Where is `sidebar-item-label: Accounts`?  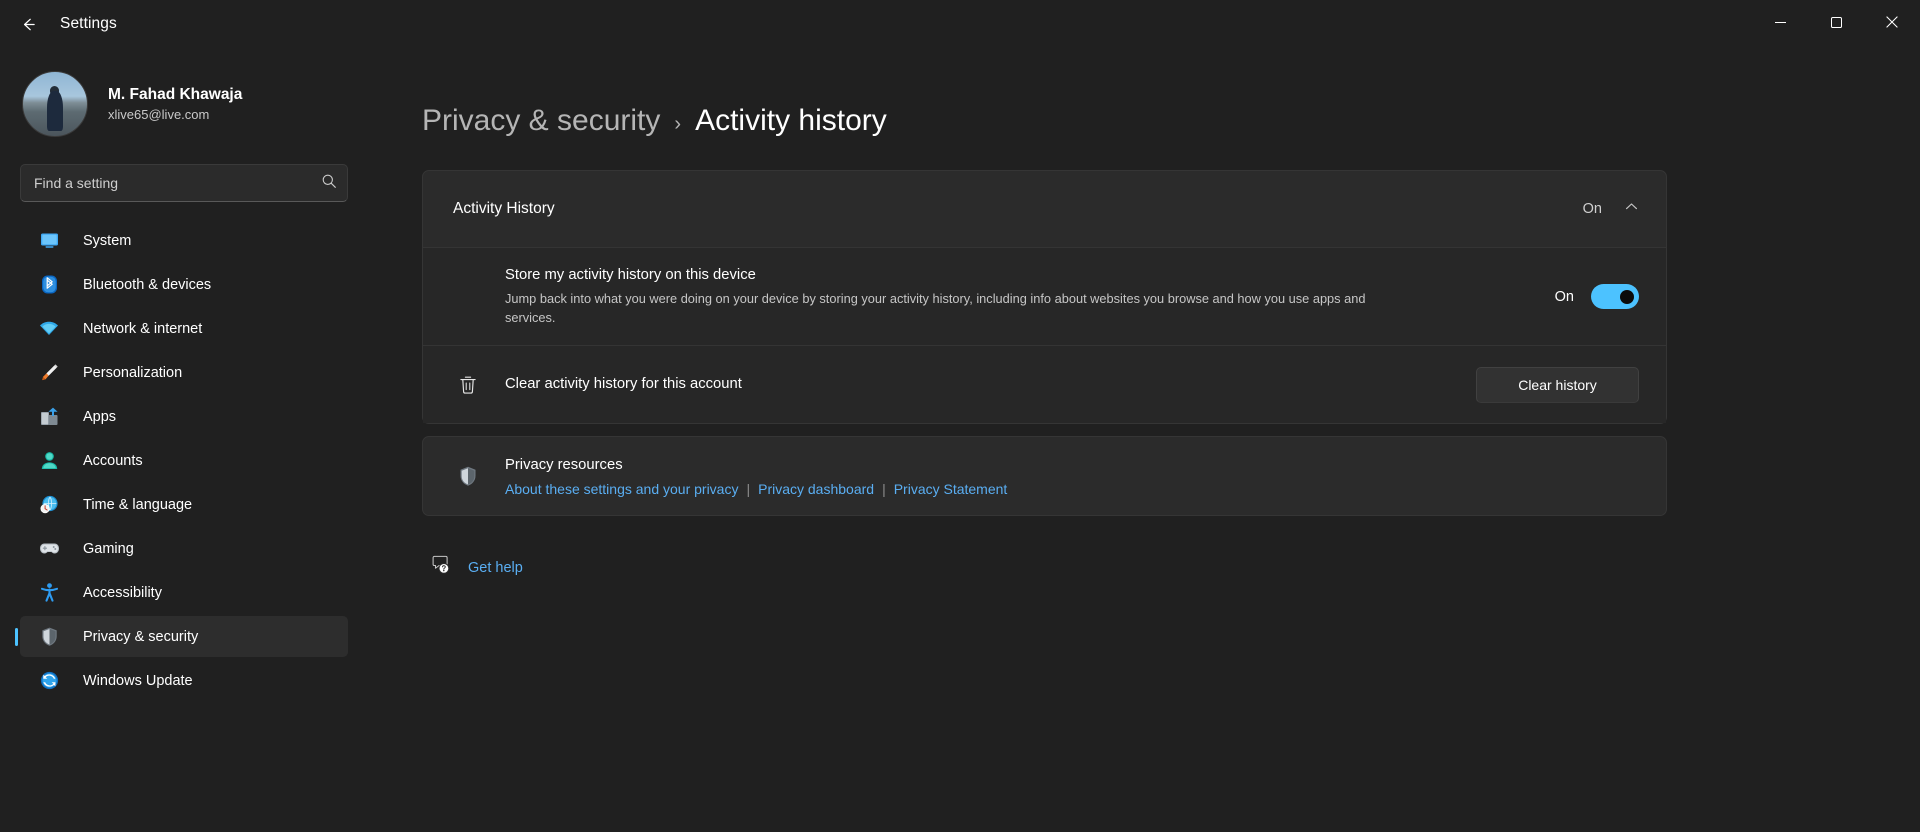 sidebar-item-label: Accounts is located at coordinates (113, 460).